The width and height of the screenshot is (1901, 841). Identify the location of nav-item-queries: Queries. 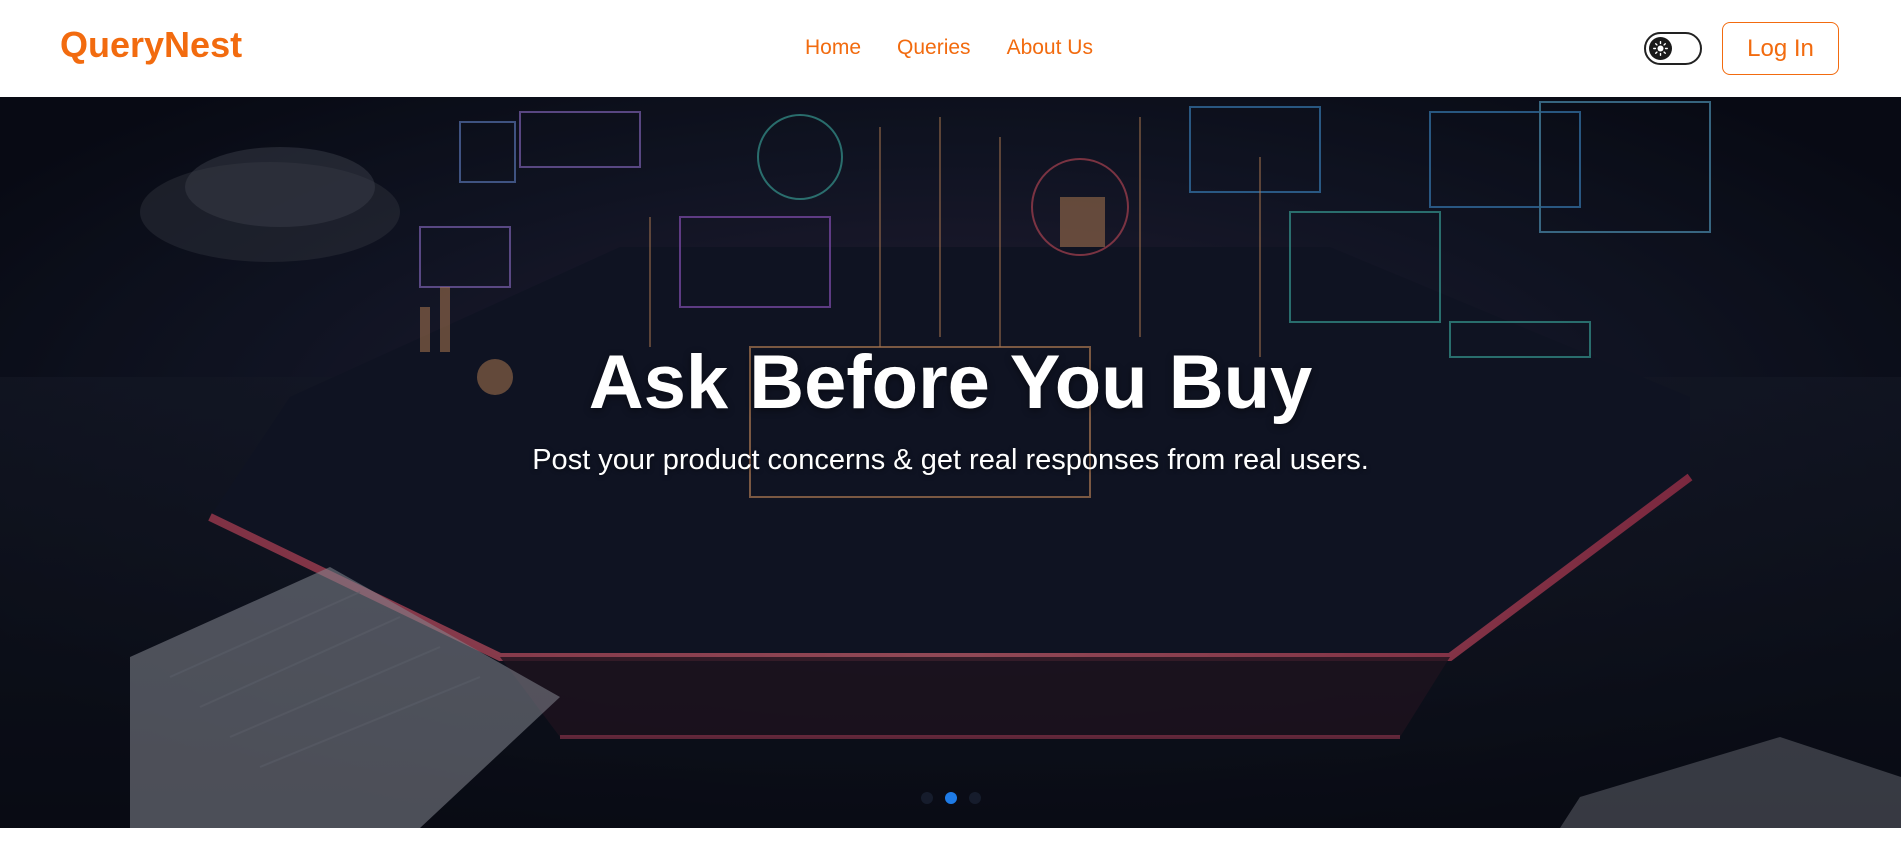
(934, 48).